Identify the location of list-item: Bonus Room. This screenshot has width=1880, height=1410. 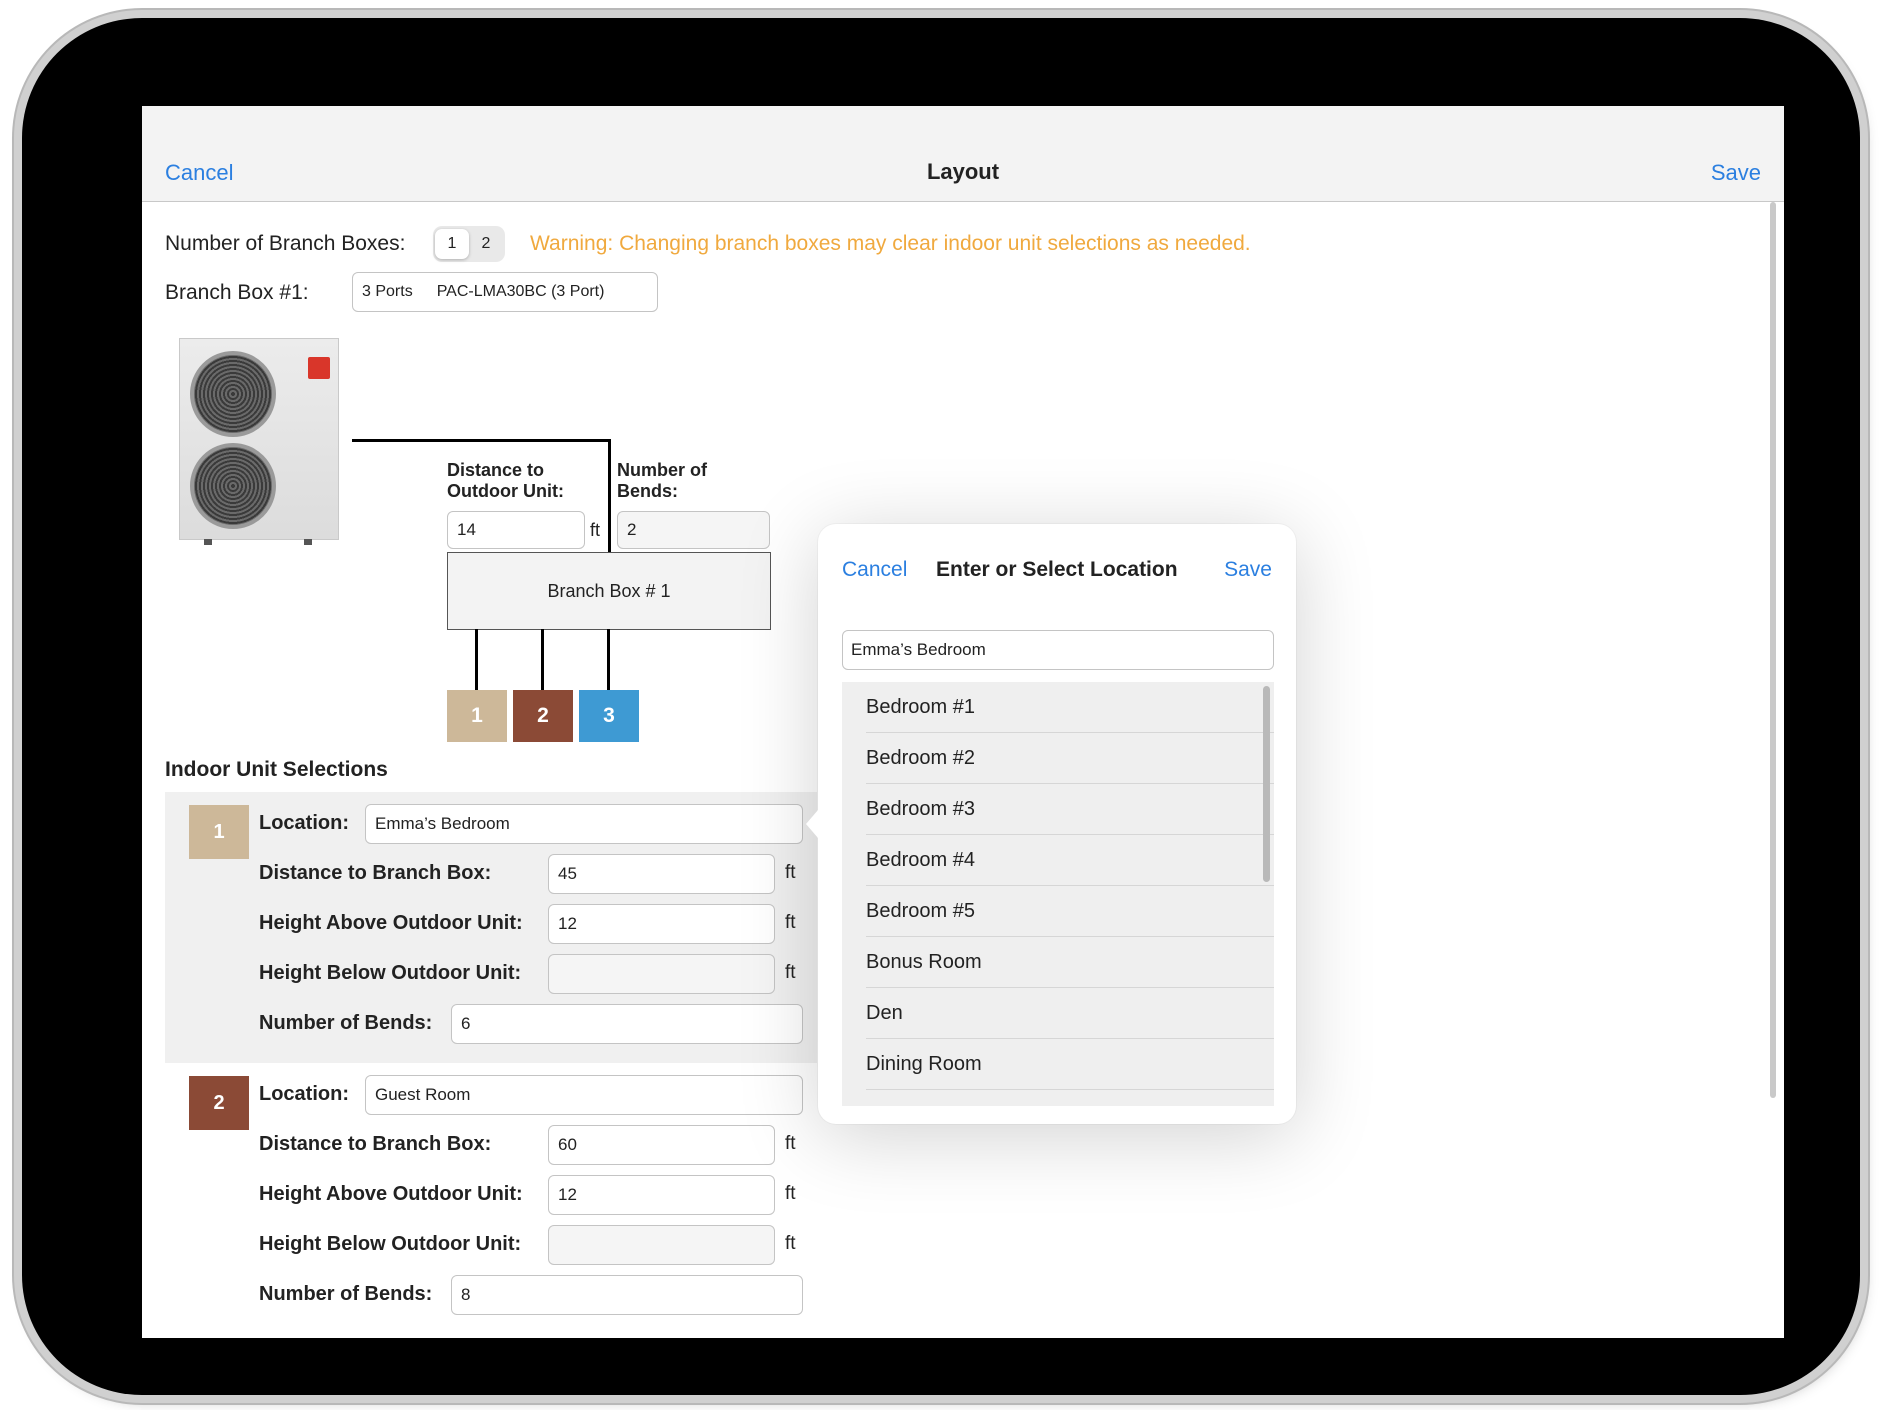
(1070, 962).